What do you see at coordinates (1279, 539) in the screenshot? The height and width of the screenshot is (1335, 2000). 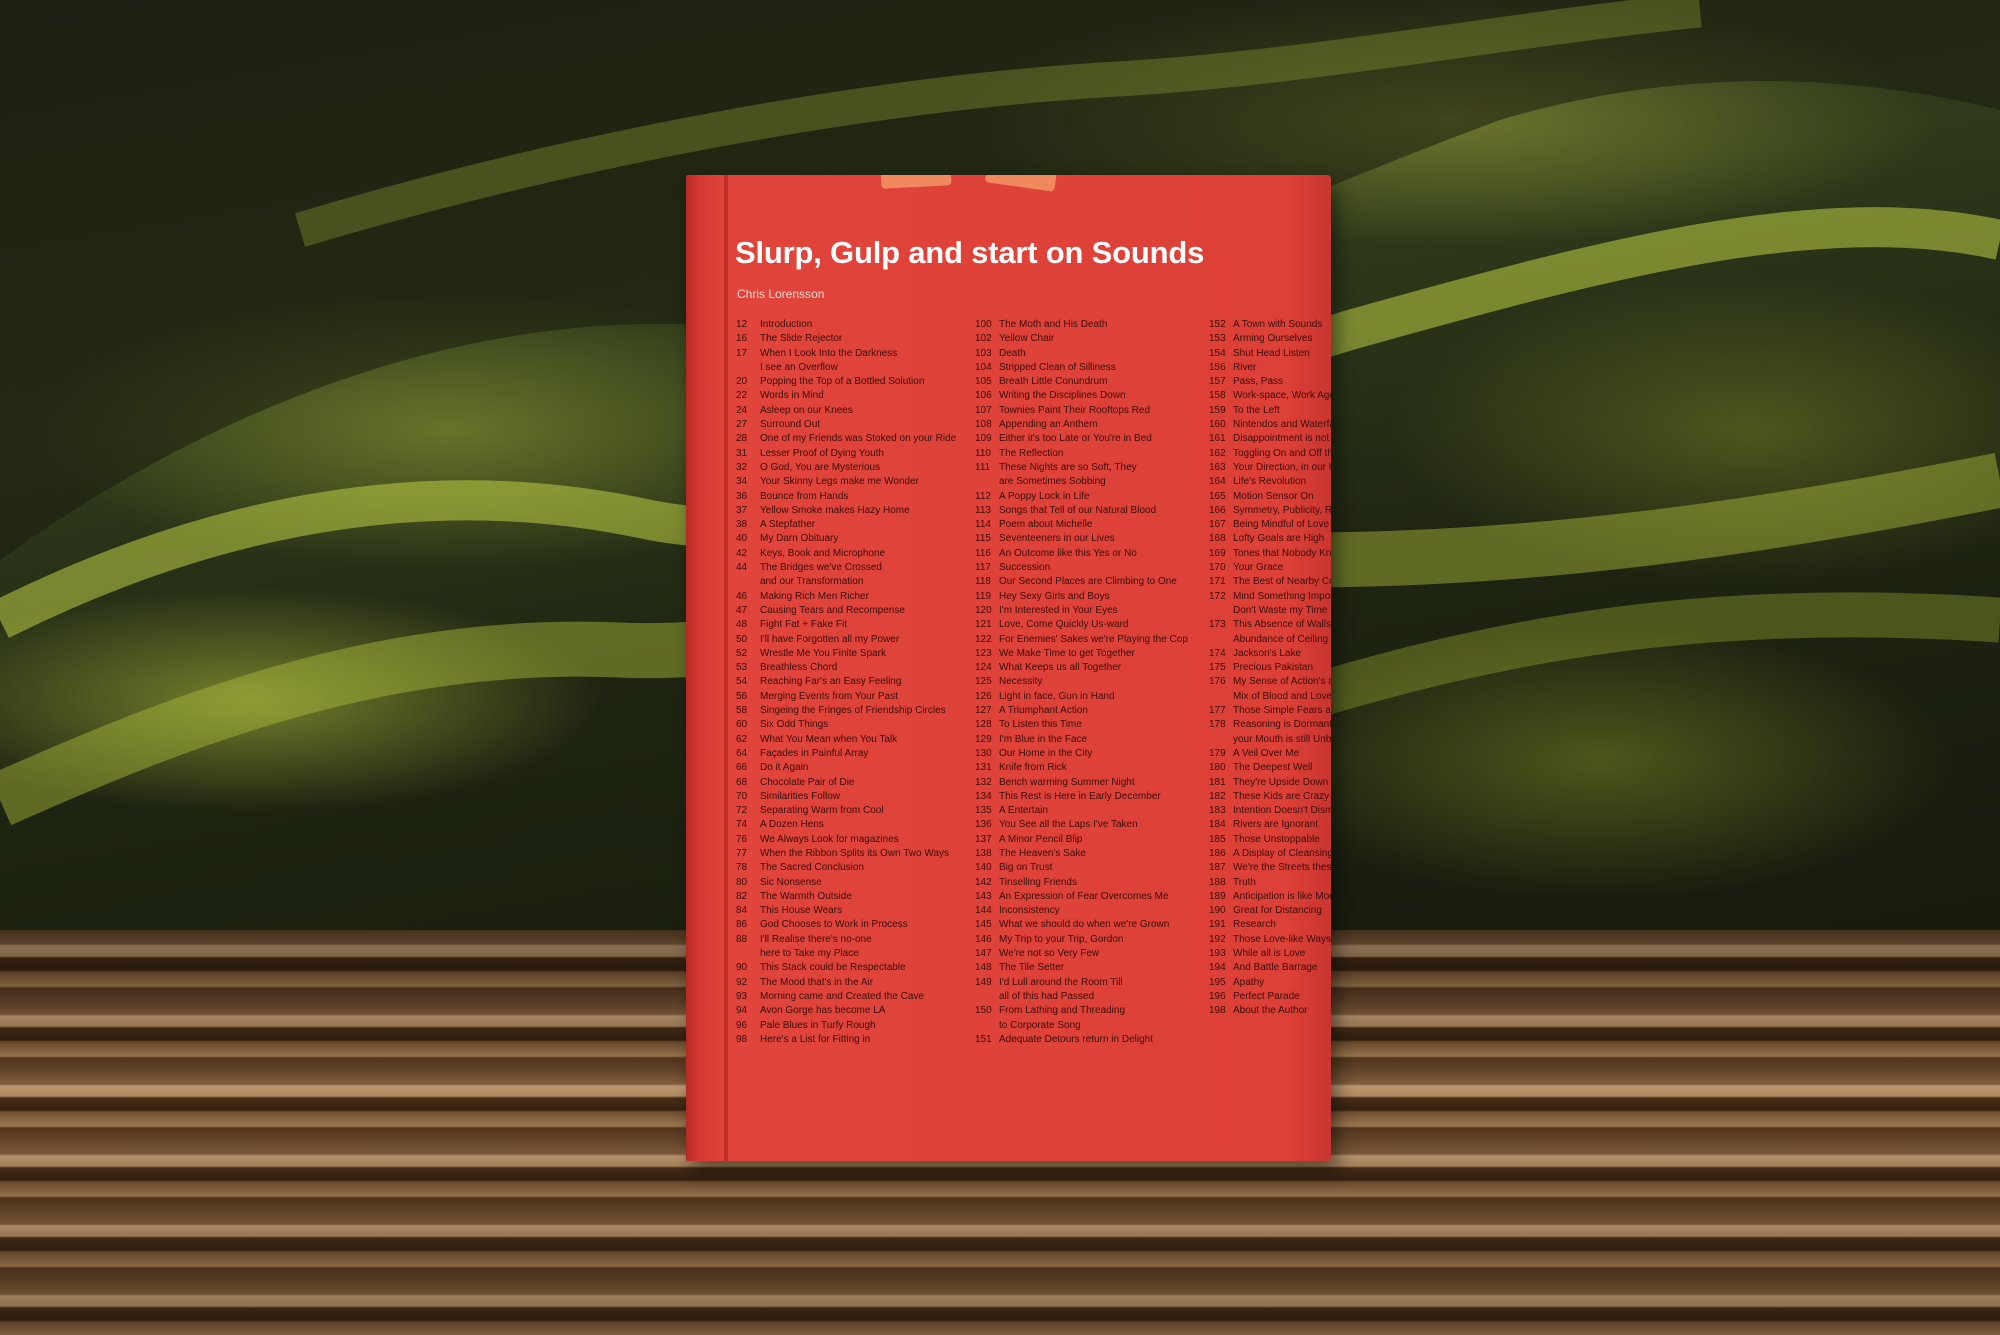 I see `chapter-title: Lofty Goals are High` at bounding box center [1279, 539].